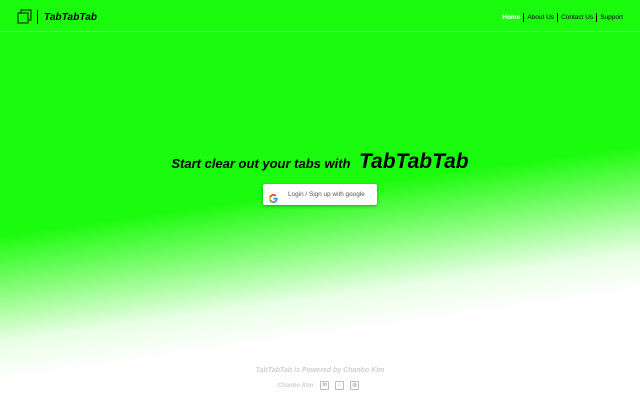  I want to click on nav-links: Home About Us Contact Us Support, so click(562, 17).